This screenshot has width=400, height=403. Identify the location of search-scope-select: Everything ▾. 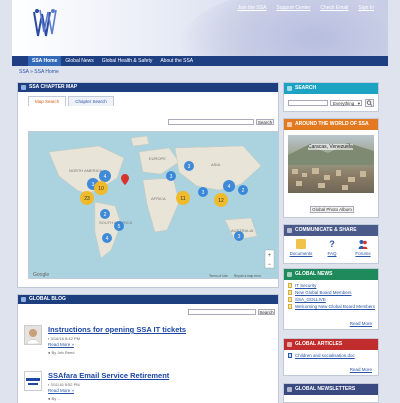
(346, 103).